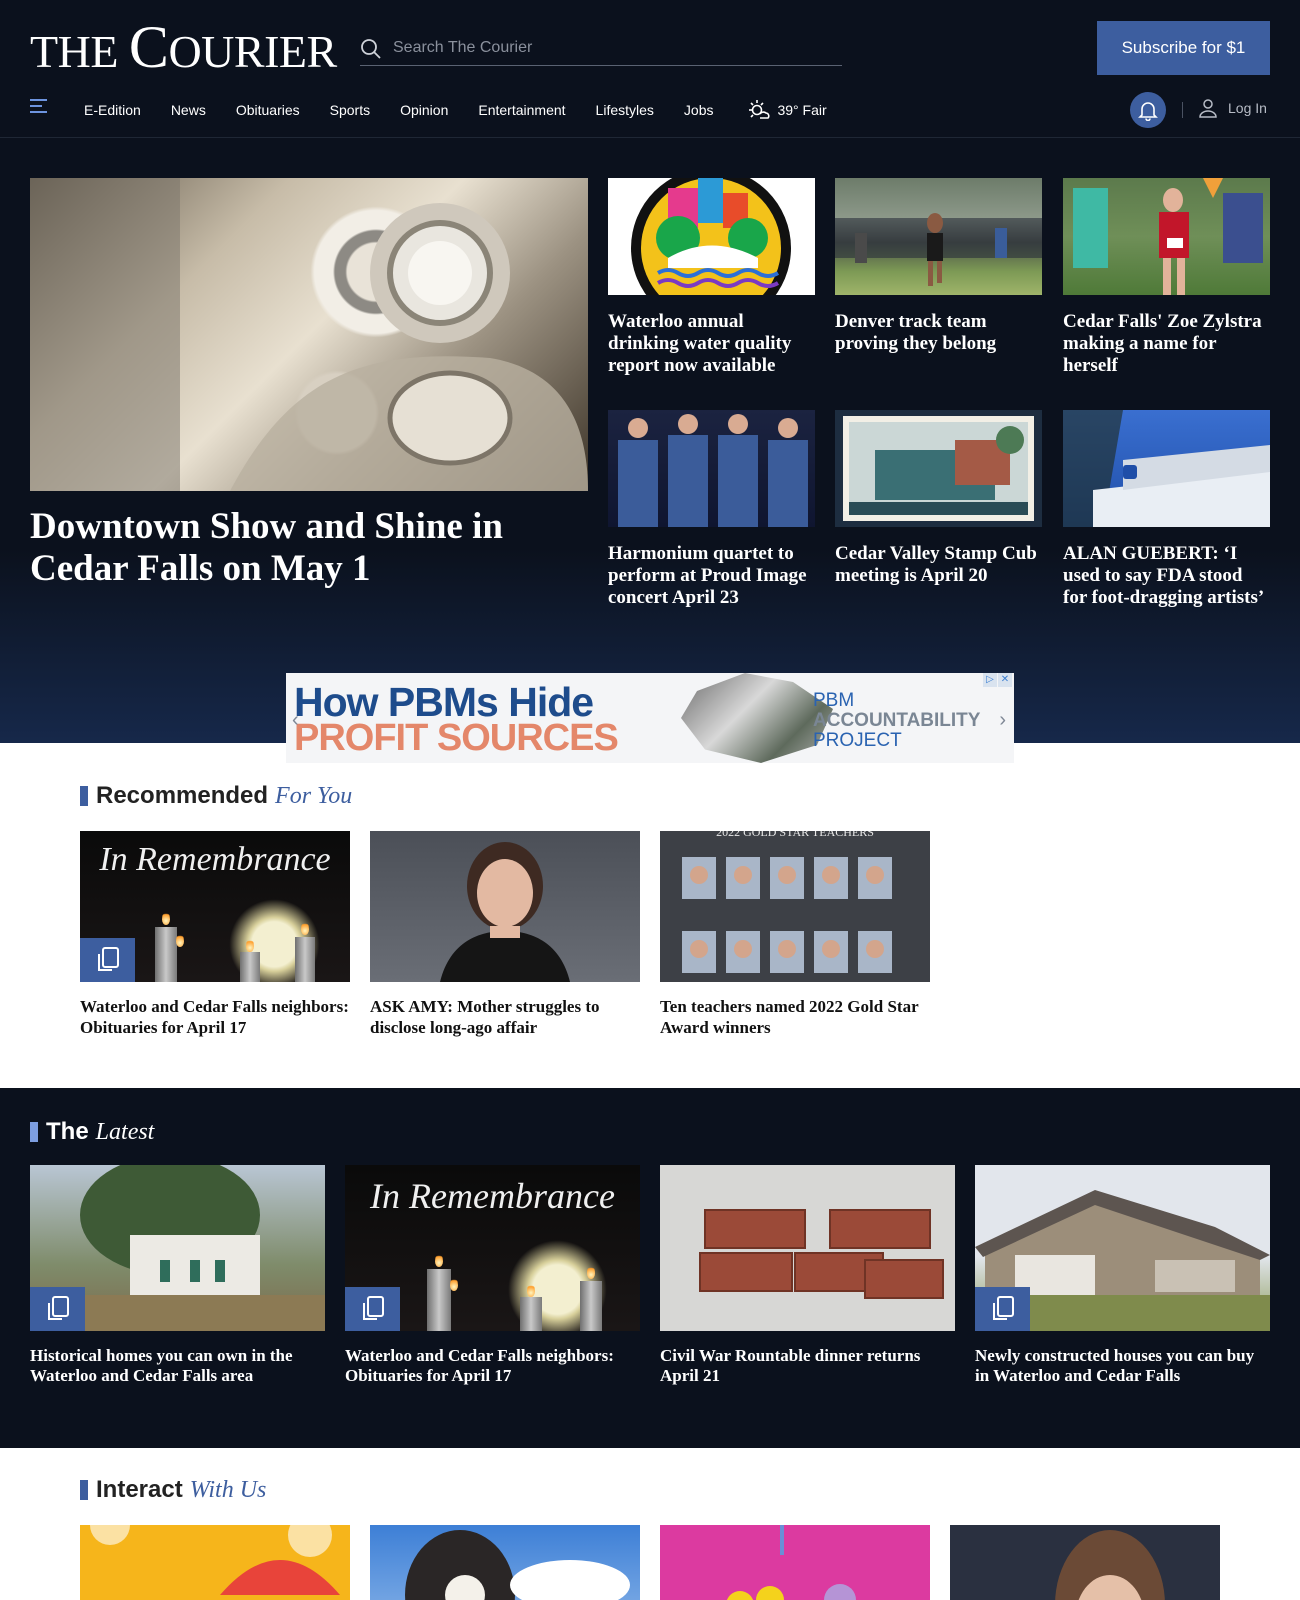 Image resolution: width=1300 pixels, height=1600 pixels. What do you see at coordinates (188, 110) in the screenshot?
I see `nav-item-news: News` at bounding box center [188, 110].